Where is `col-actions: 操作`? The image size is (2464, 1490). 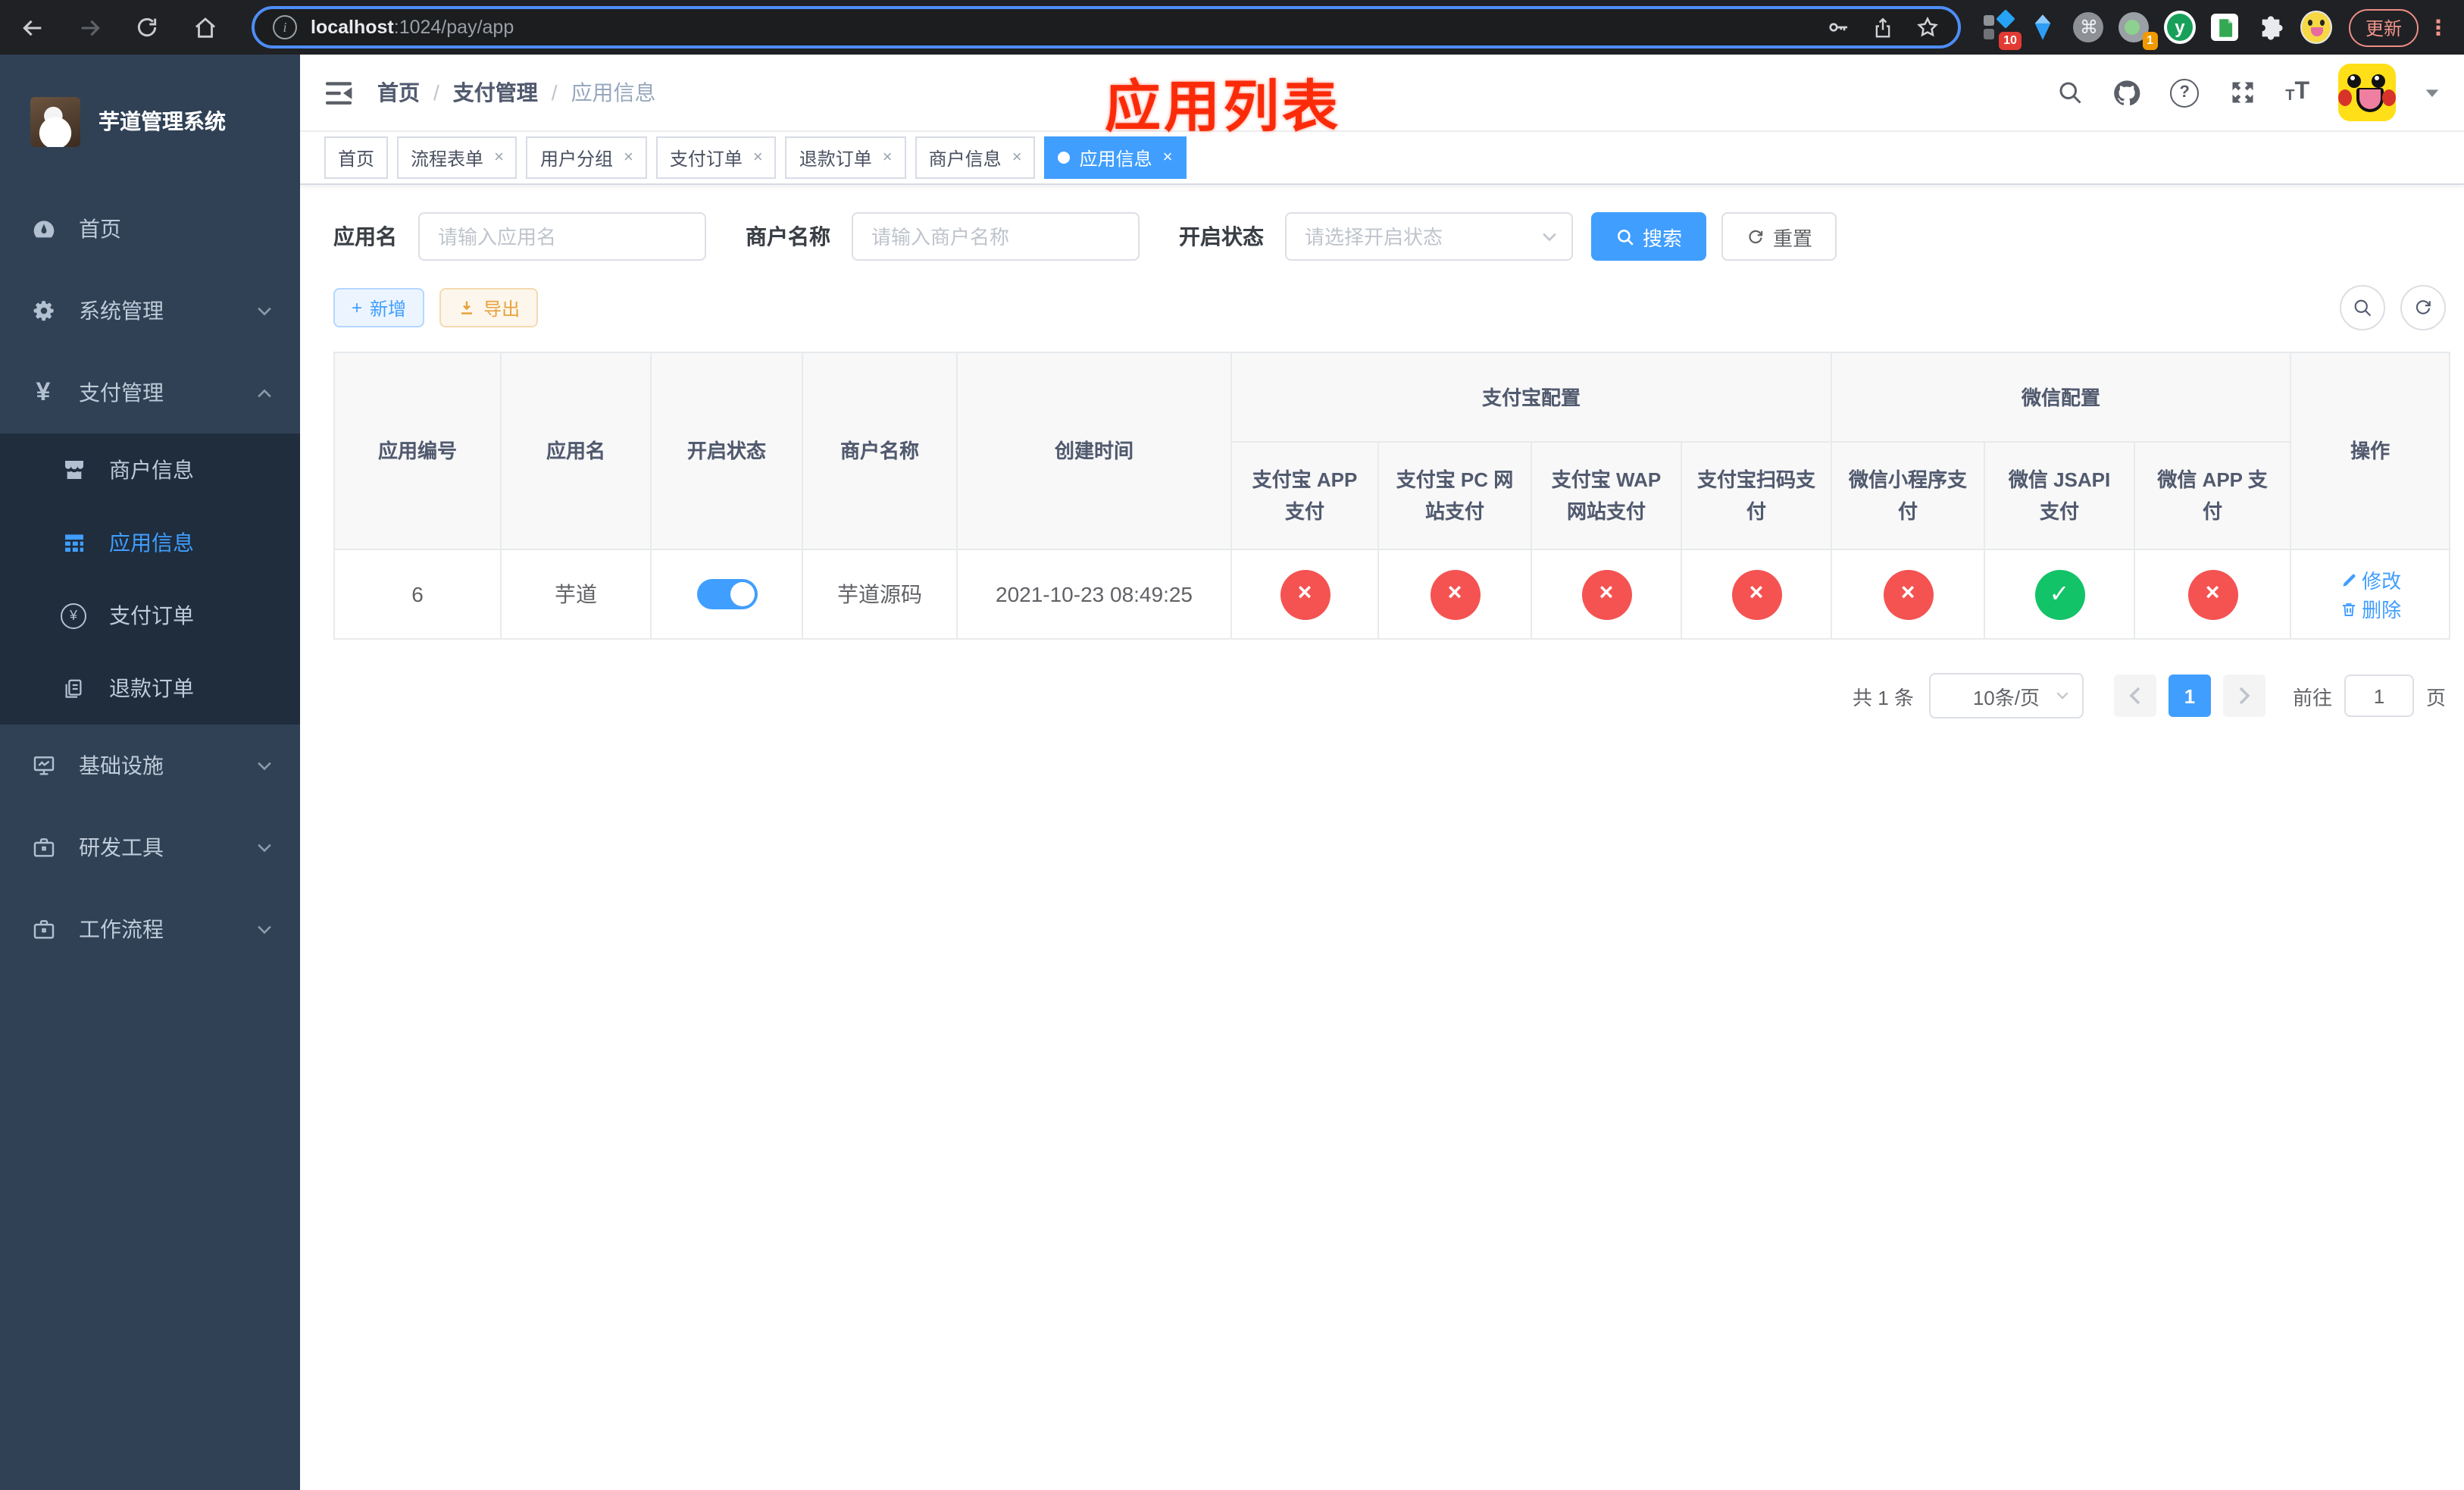
col-actions: 操作 is located at coordinates (2370, 451).